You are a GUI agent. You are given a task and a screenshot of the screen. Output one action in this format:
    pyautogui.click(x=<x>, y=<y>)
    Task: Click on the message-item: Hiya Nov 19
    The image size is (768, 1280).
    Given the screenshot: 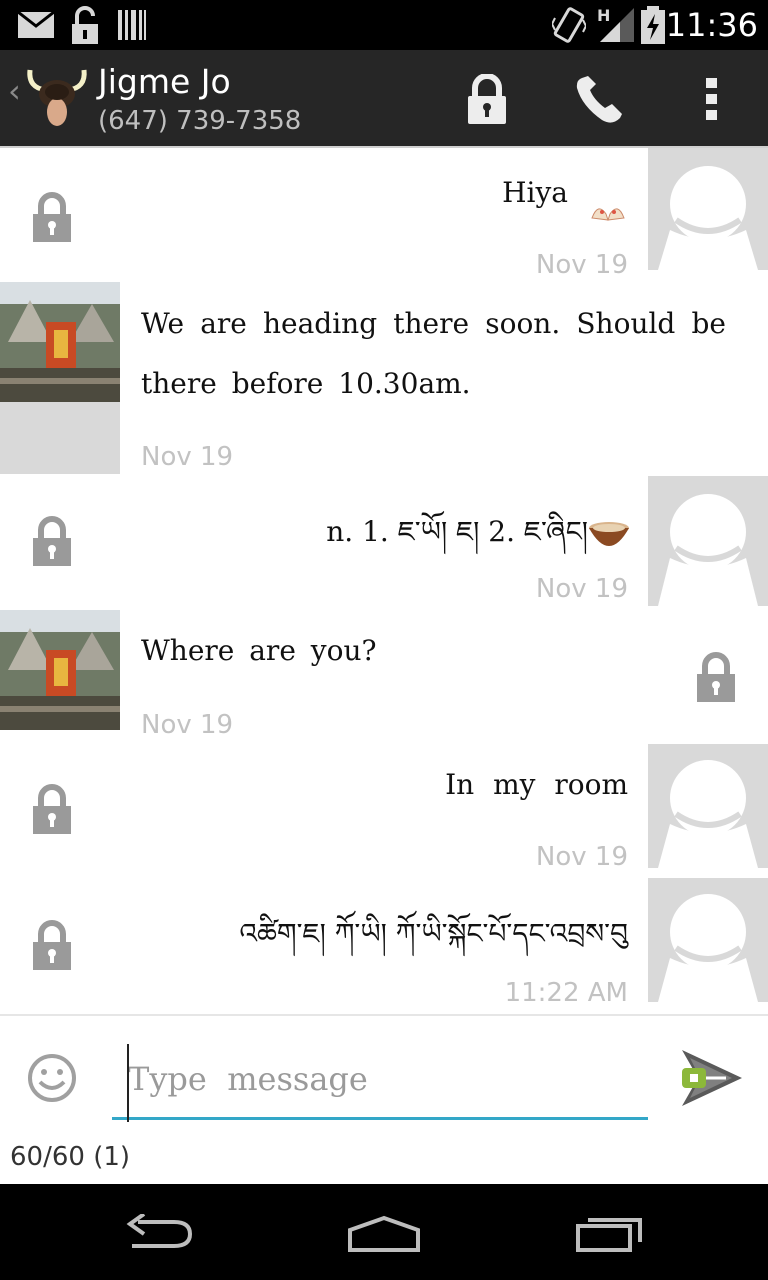 What is the action you would take?
    pyautogui.click(x=384, y=216)
    